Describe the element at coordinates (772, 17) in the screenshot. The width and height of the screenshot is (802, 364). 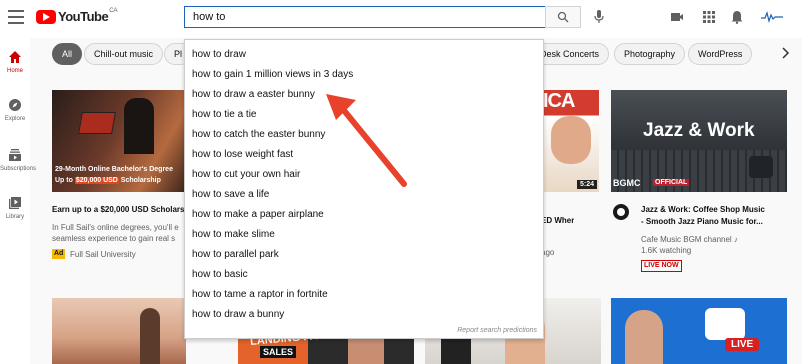
I see `account-avatar` at that location.